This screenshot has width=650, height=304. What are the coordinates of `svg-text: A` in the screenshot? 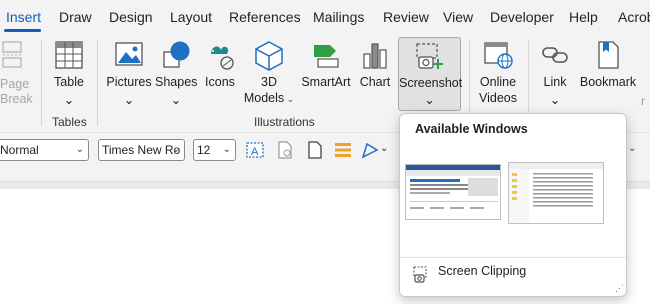 It's located at (255, 152).